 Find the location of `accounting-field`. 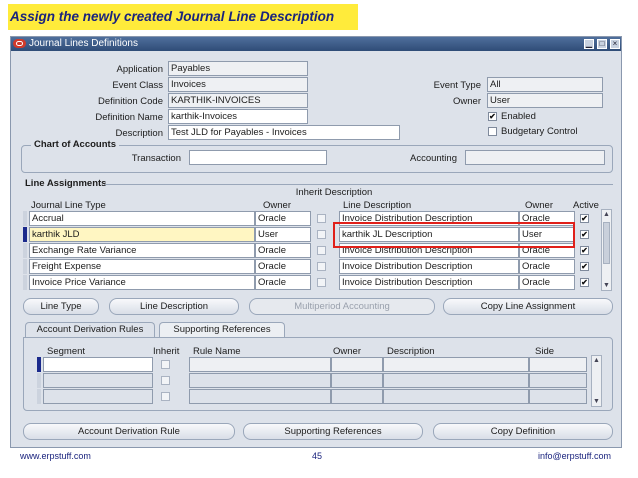

accounting-field is located at coordinates (535, 157).